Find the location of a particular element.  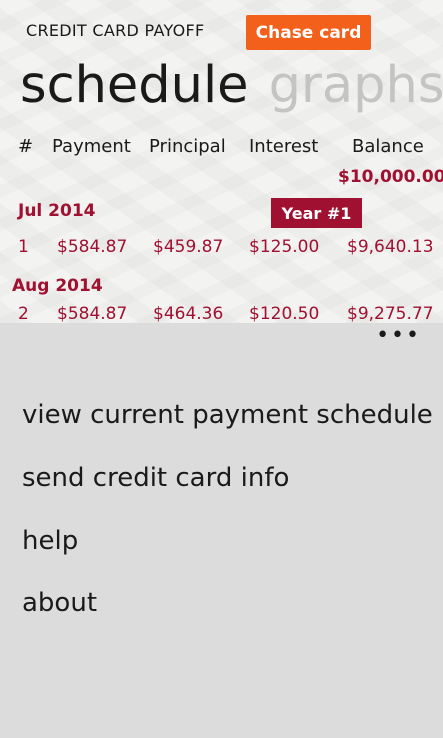

header-interest: Interest is located at coordinates (284, 146).